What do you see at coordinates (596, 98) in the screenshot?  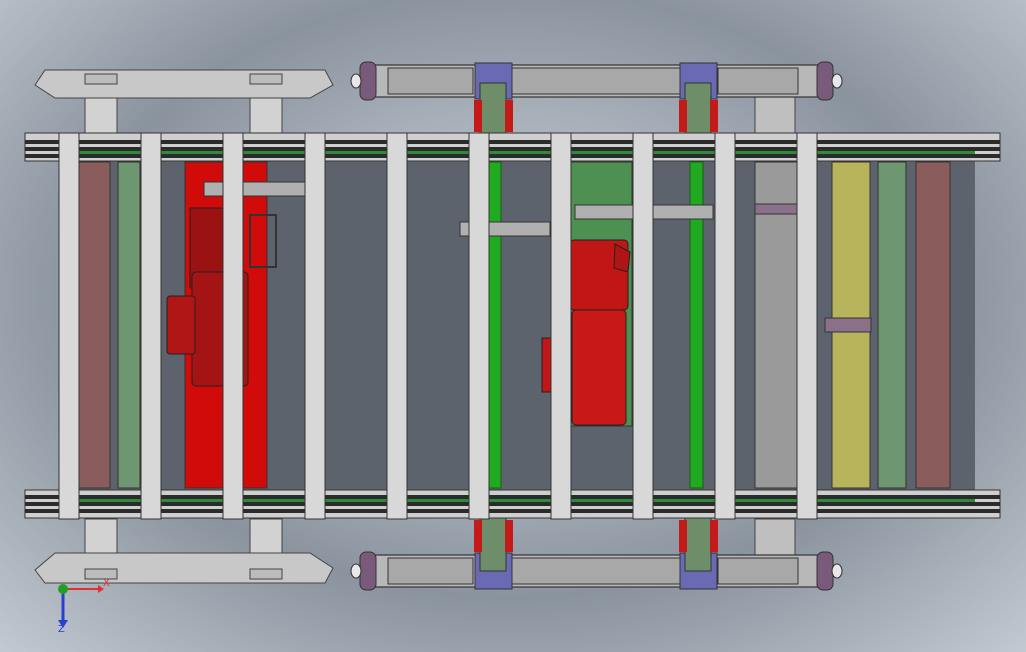 I see `top-transfer-beam` at bounding box center [596, 98].